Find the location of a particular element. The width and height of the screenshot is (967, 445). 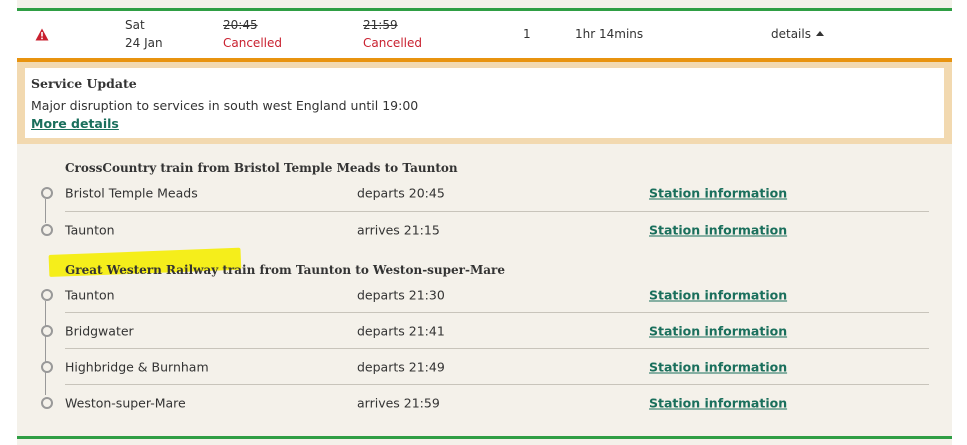

stop-time: departs 21:49 is located at coordinates (401, 367).